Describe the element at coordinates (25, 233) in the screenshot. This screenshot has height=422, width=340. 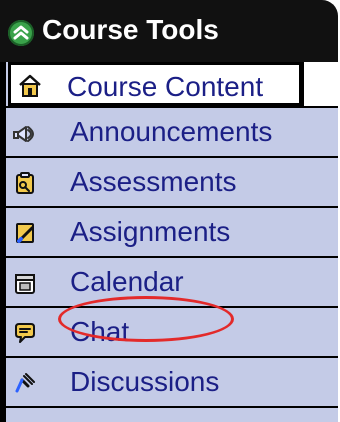
I see `pencil-paper-icon` at that location.